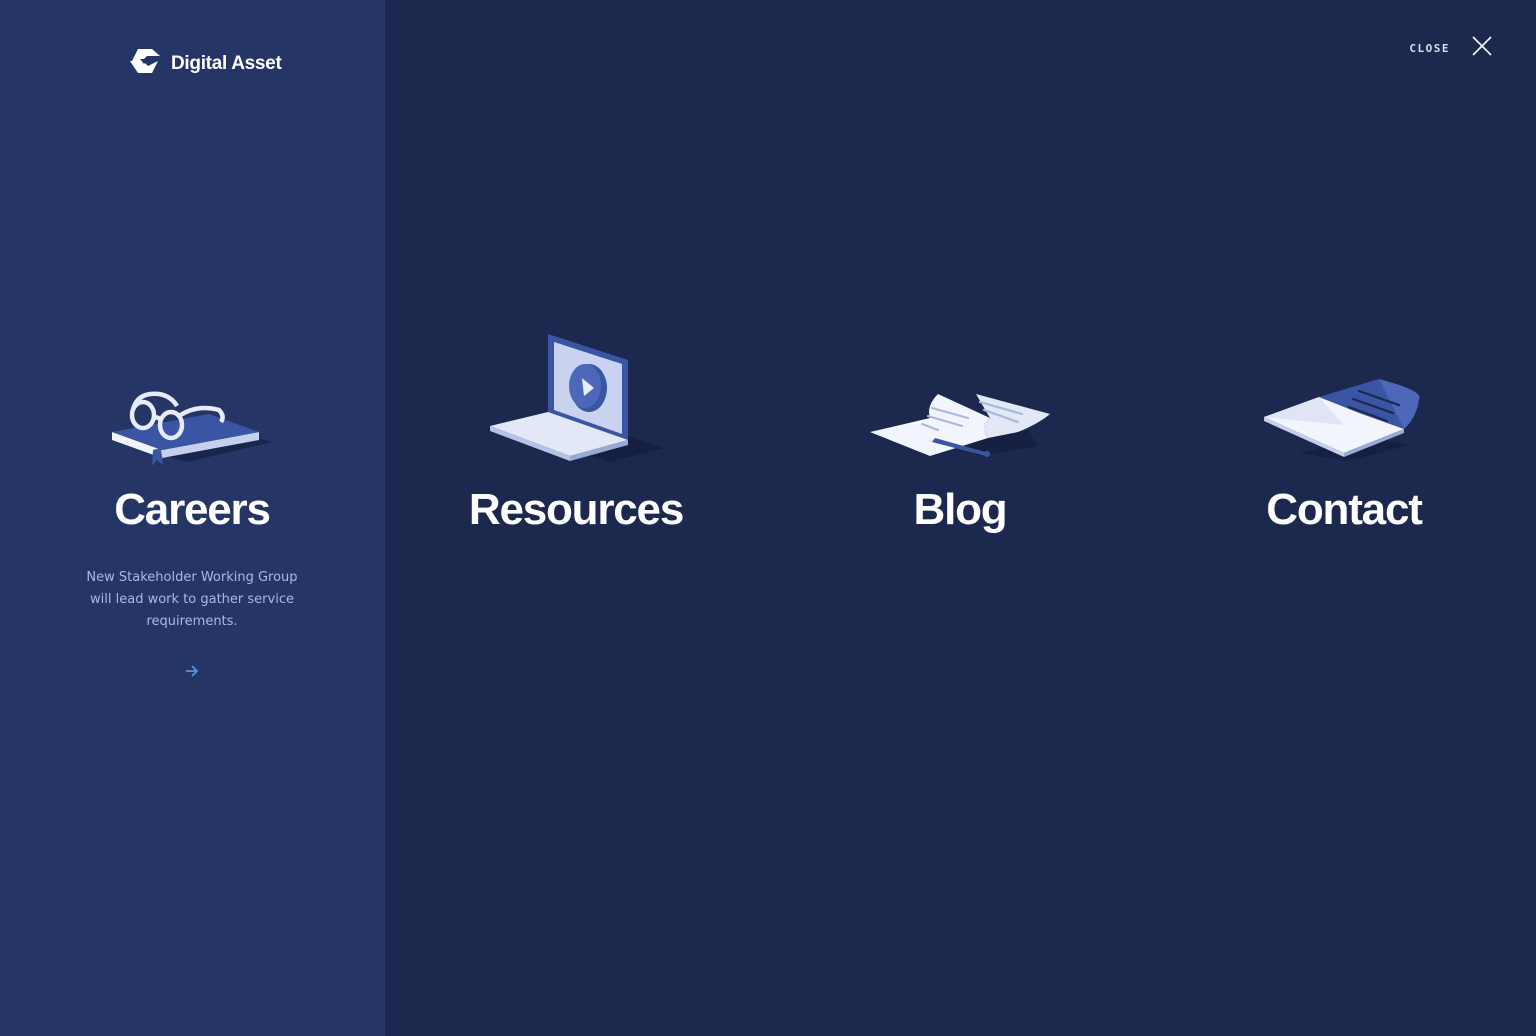  I want to click on menu-item-contact: Contact, so click(1344, 427).